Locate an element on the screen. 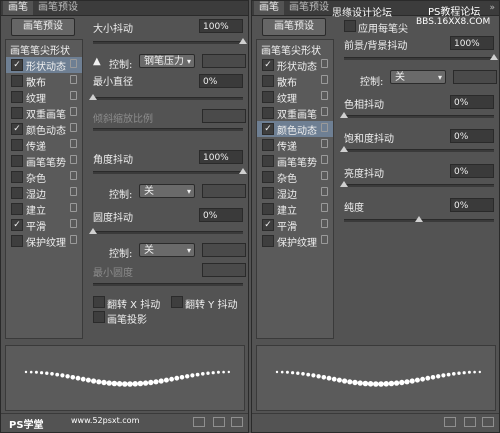 The image size is (500, 433). min-diameter-slider is located at coordinates (166, 97).